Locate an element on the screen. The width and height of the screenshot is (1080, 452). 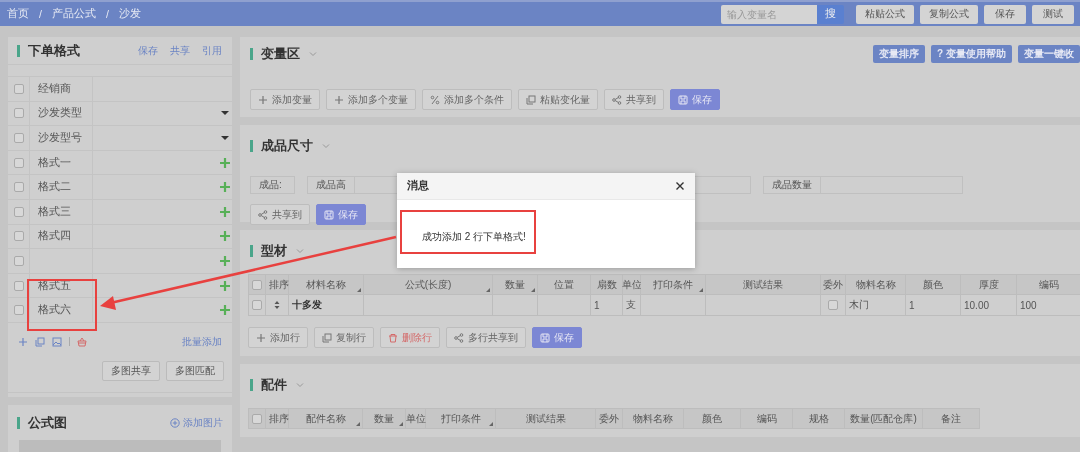
header-button: 变量一键收 is located at coordinates (1049, 54).